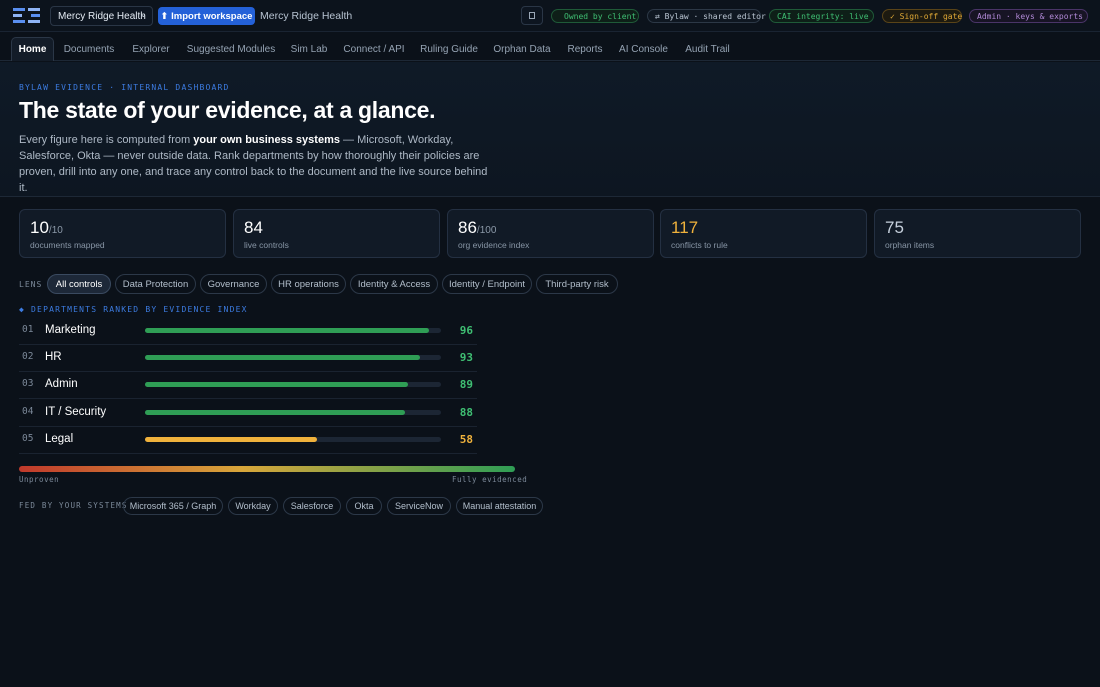 This screenshot has width=1100, height=687. What do you see at coordinates (494, 245) in the screenshot?
I see `stat-label: org evidence index` at bounding box center [494, 245].